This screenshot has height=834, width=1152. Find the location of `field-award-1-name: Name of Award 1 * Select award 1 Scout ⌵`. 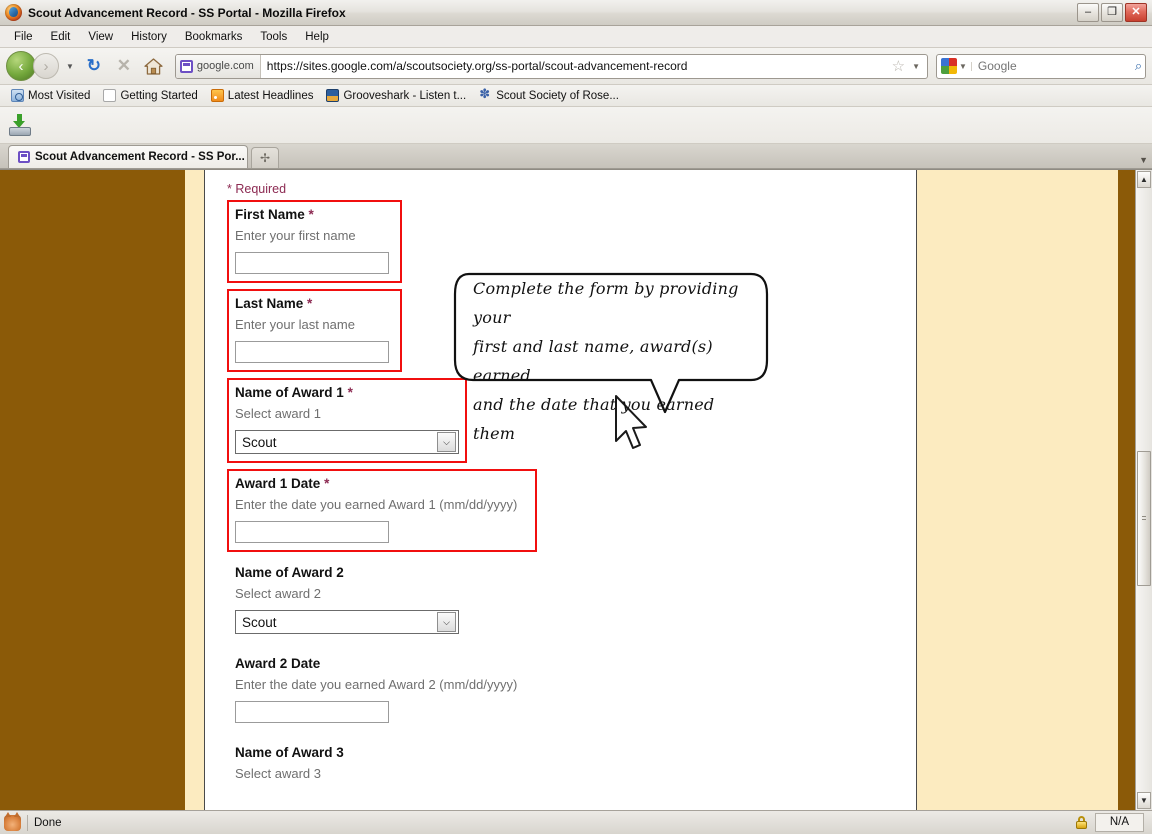

field-award-1-name: Name of Award 1 * Select award 1 Scout ⌵ is located at coordinates (347, 420).